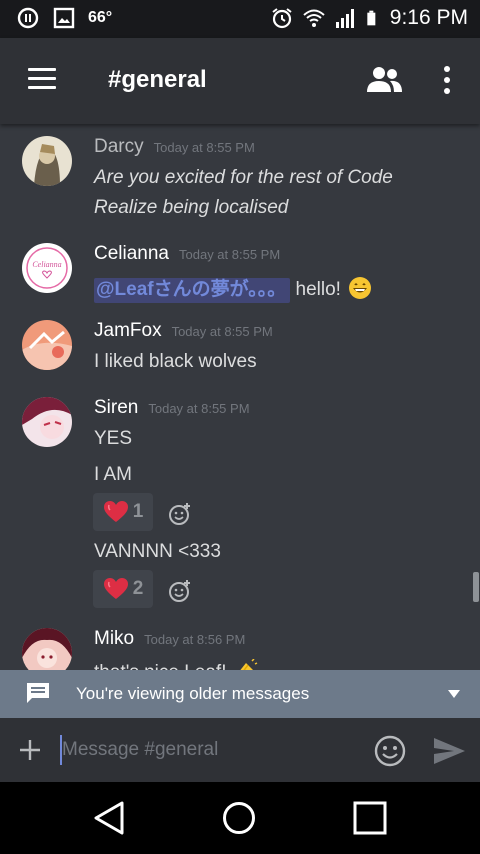 This screenshot has width=480, height=854. Describe the element at coordinates (128, 331) in the screenshot. I see `author-name: JamFox` at that location.